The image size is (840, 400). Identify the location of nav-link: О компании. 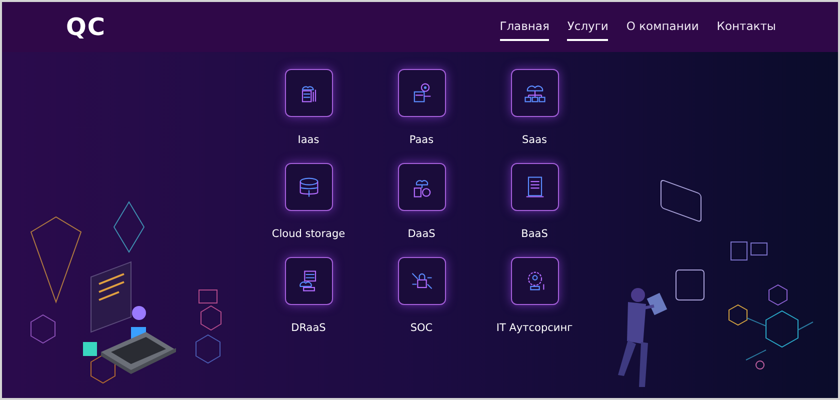
(662, 27).